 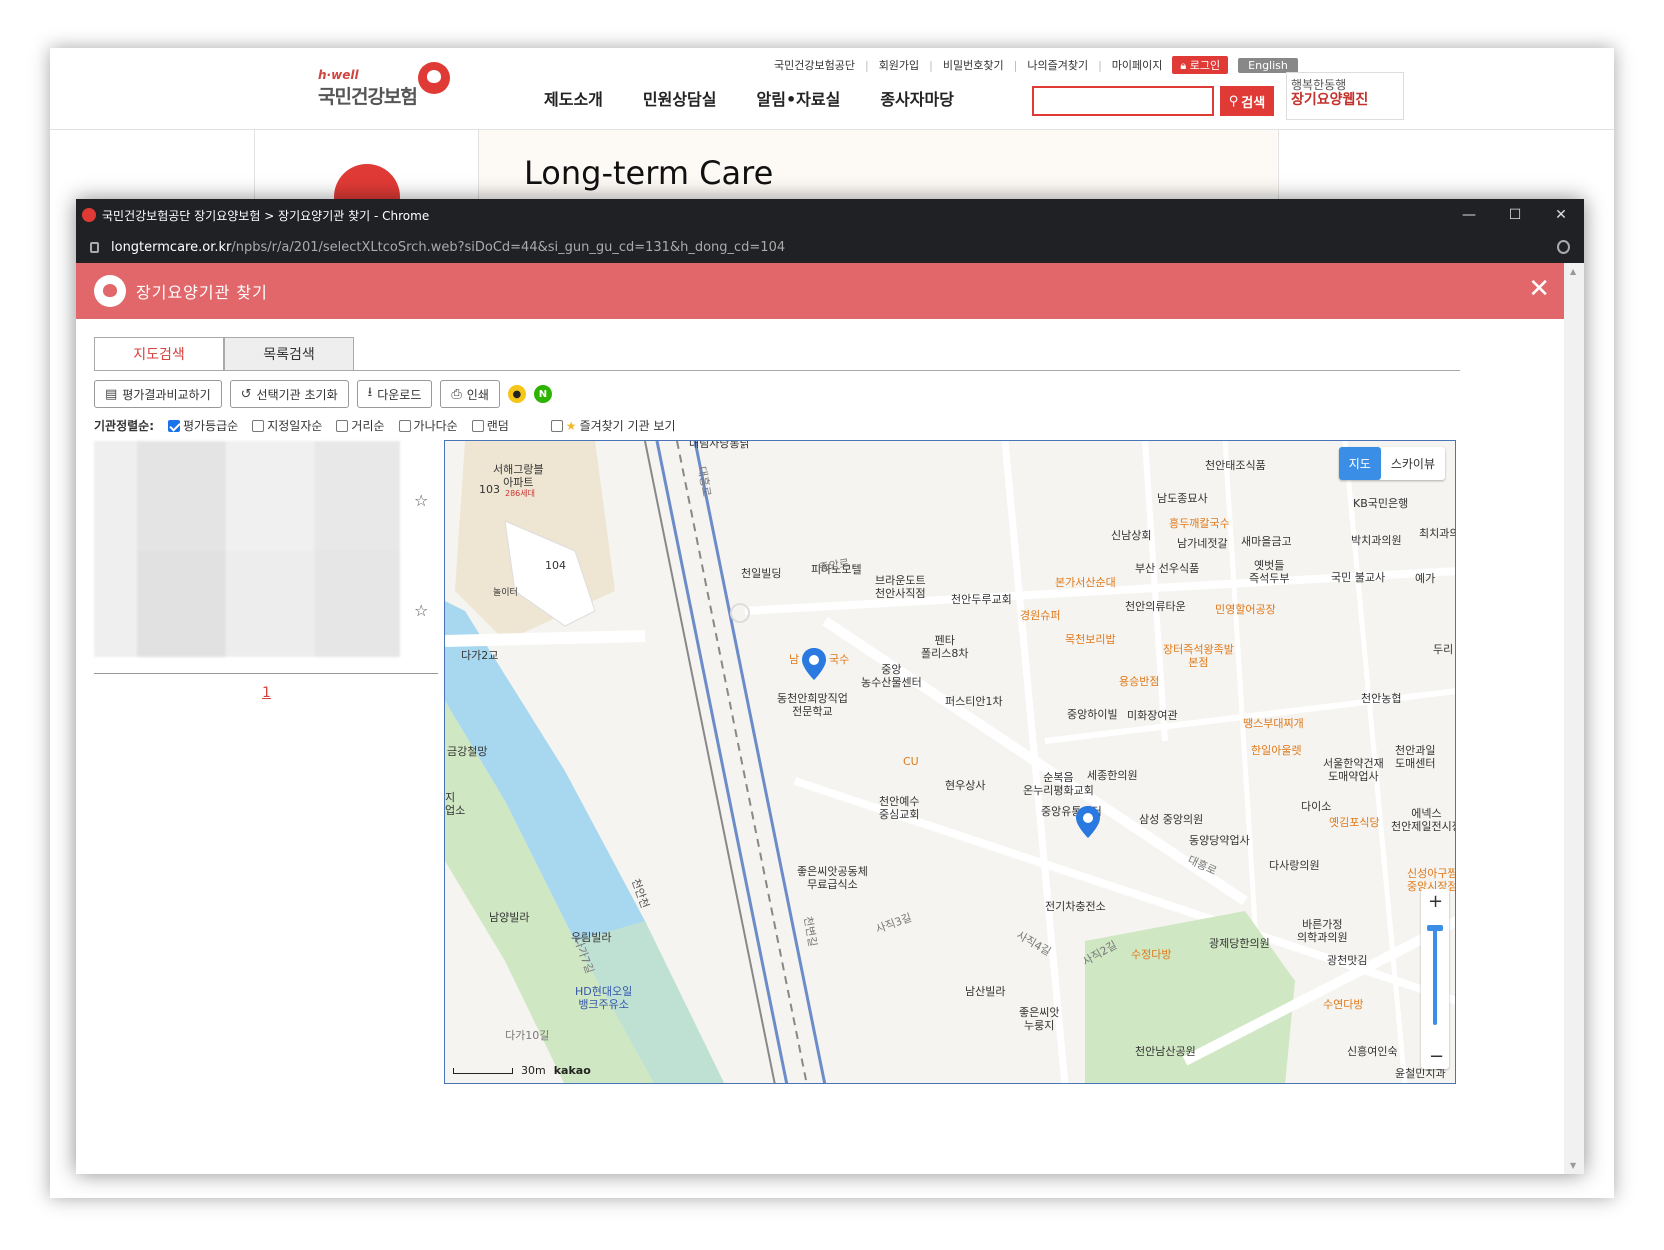 What do you see at coordinates (522, 1070) in the screenshot?
I see `map-scale: 30m kakao` at bounding box center [522, 1070].